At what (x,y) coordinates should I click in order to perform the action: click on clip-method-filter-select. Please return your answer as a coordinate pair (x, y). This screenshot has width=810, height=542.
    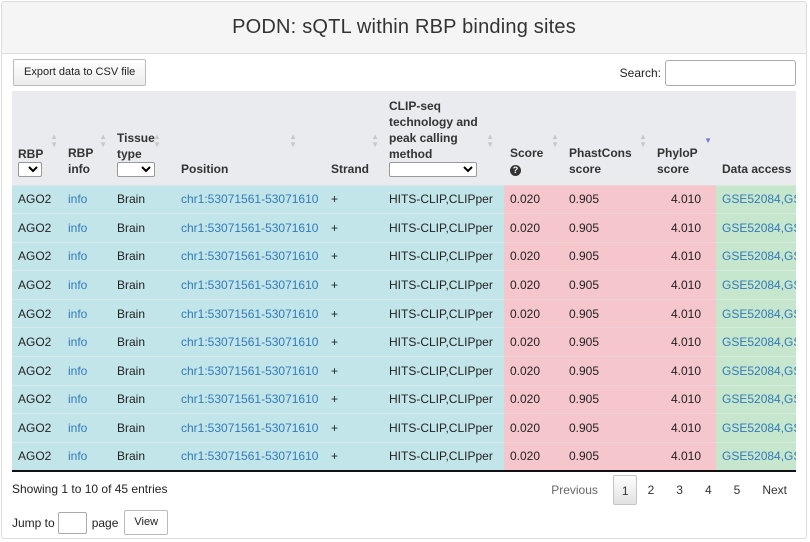
    Looking at the image, I should click on (433, 169).